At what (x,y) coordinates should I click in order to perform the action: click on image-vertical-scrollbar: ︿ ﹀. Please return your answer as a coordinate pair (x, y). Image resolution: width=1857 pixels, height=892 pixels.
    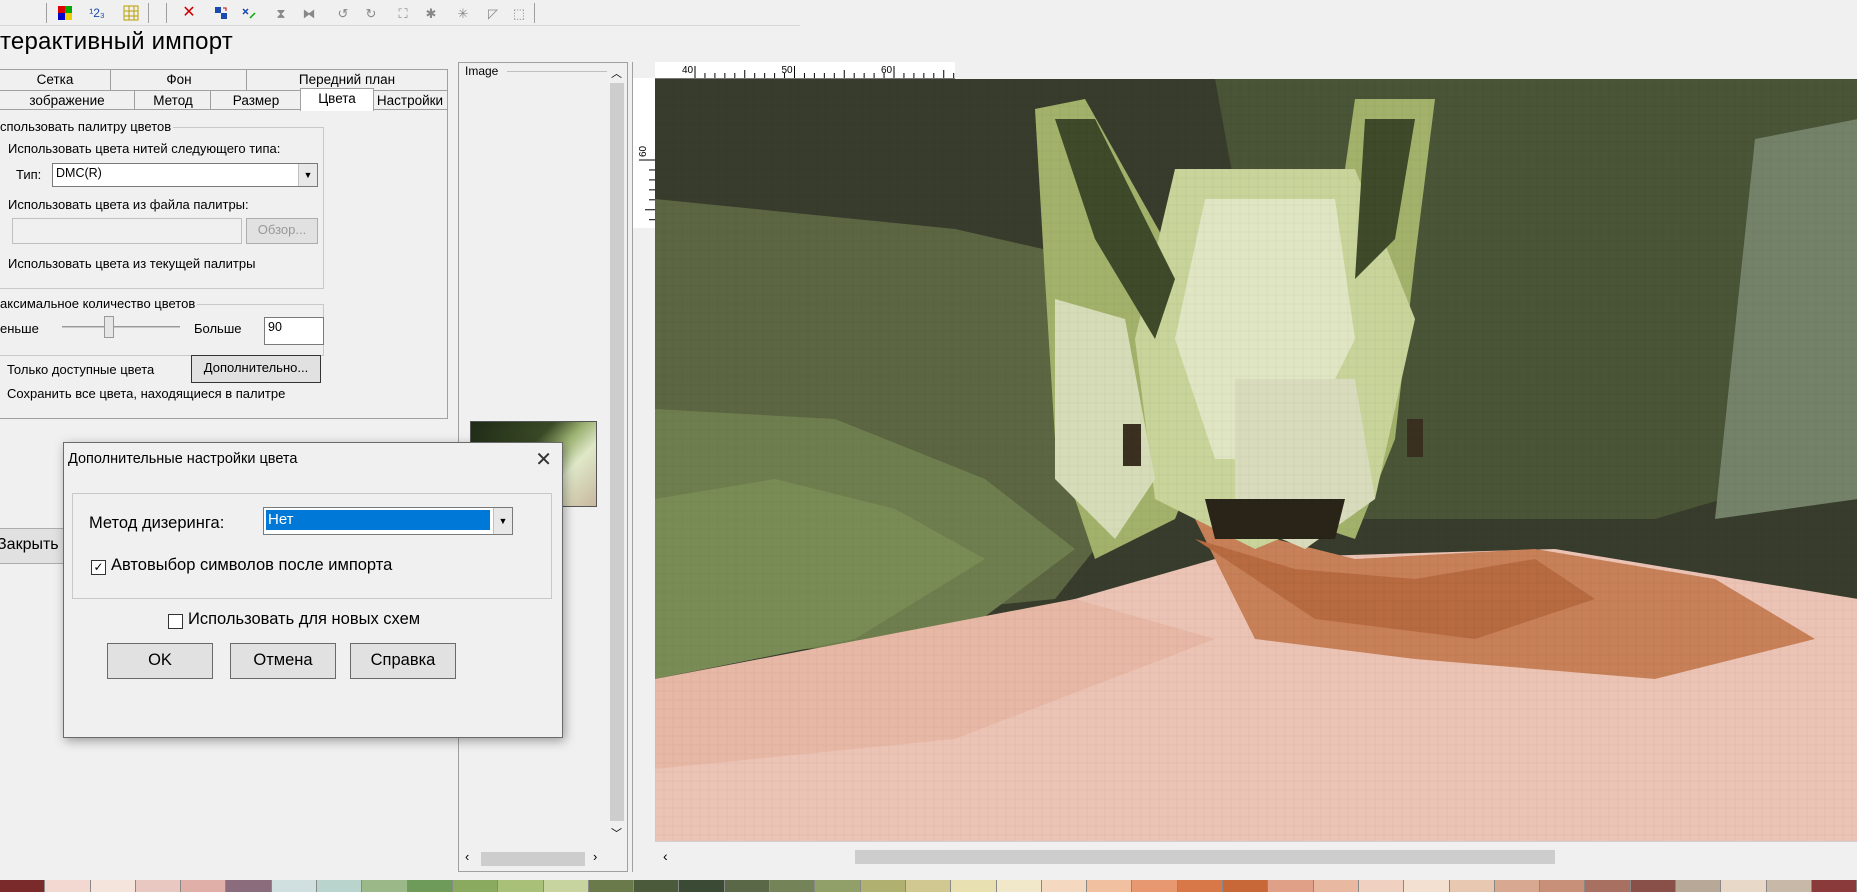
    Looking at the image, I should click on (617, 453).